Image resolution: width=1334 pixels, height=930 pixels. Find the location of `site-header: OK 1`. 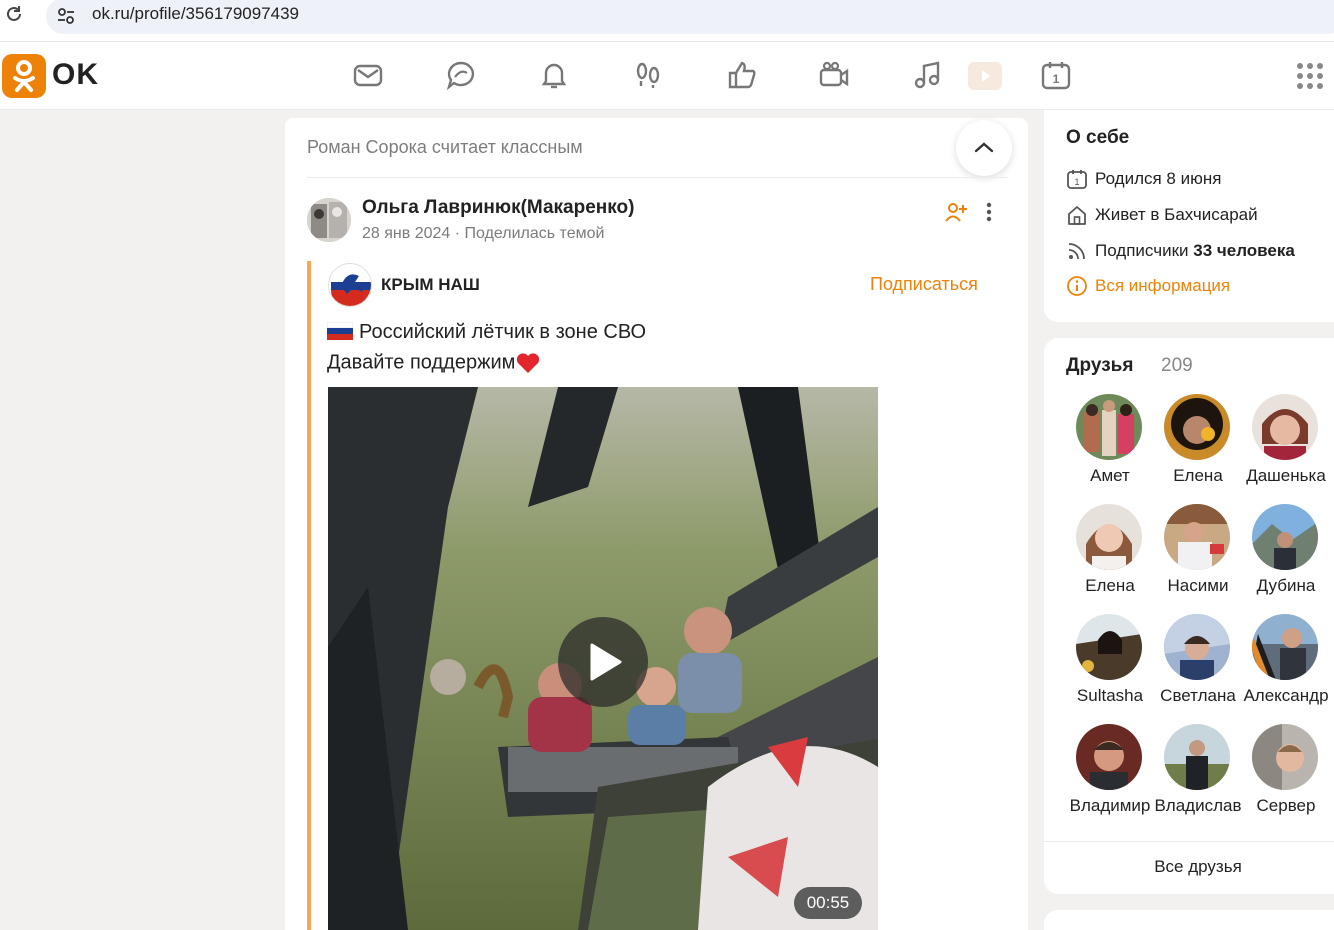

site-header: OK 1 is located at coordinates (667, 76).